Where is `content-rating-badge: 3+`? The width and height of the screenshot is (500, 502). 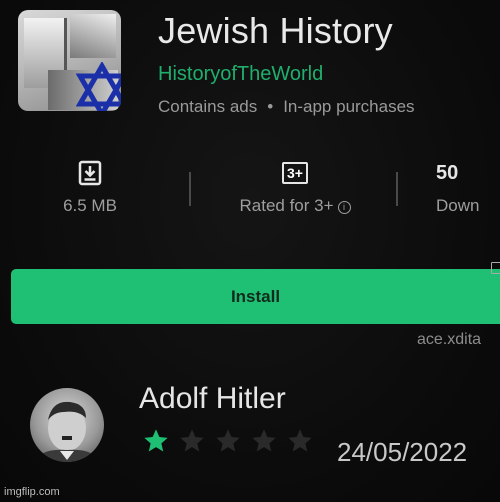
content-rating-badge: 3+ is located at coordinates (295, 173).